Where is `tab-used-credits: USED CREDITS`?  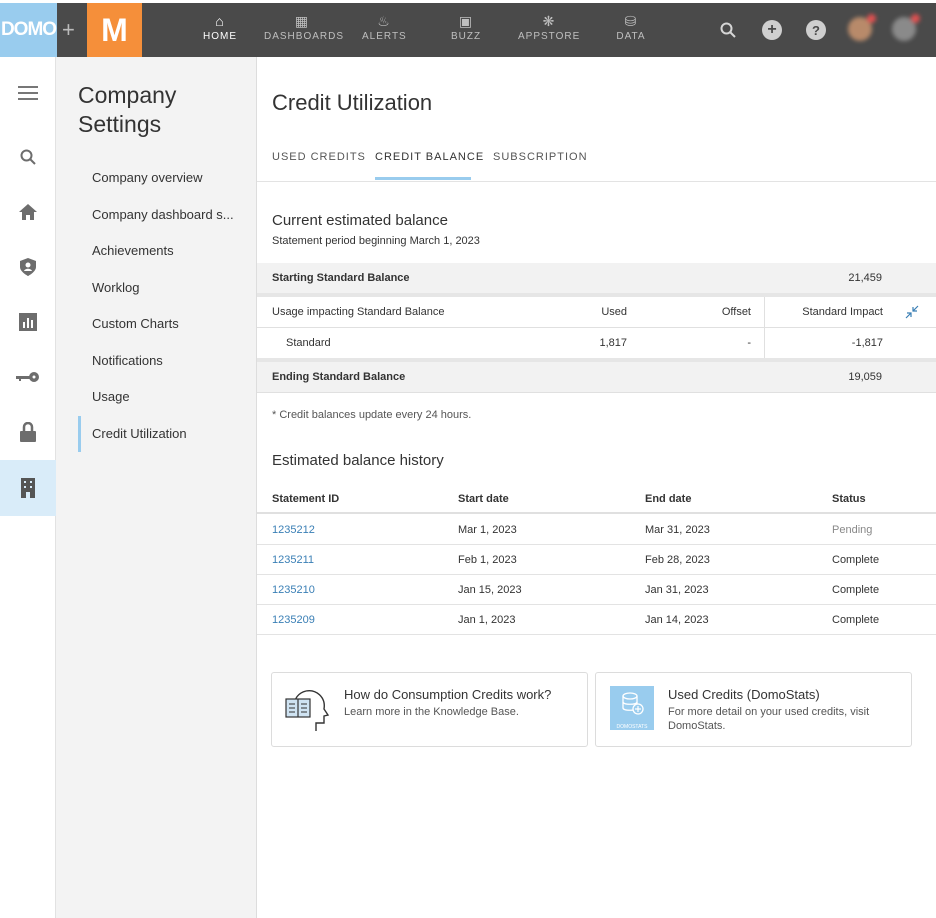 tab-used-credits: USED CREDITS is located at coordinates (319, 157).